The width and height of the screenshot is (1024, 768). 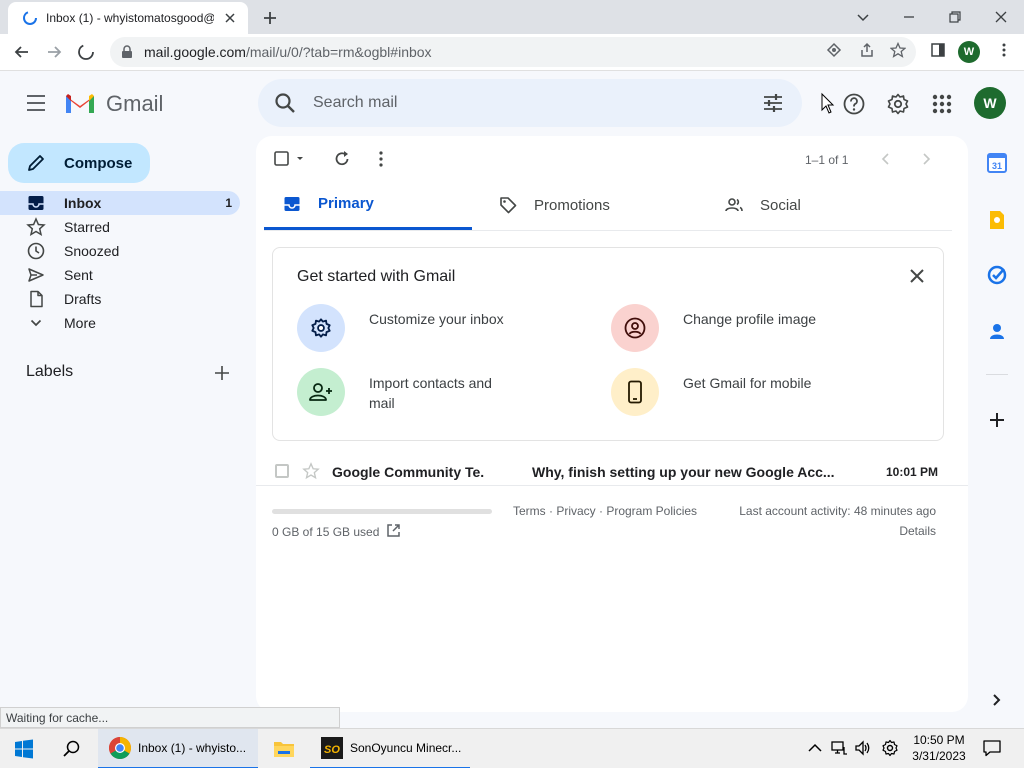 What do you see at coordinates (863, 17) in the screenshot?
I see `tab-search-icon` at bounding box center [863, 17].